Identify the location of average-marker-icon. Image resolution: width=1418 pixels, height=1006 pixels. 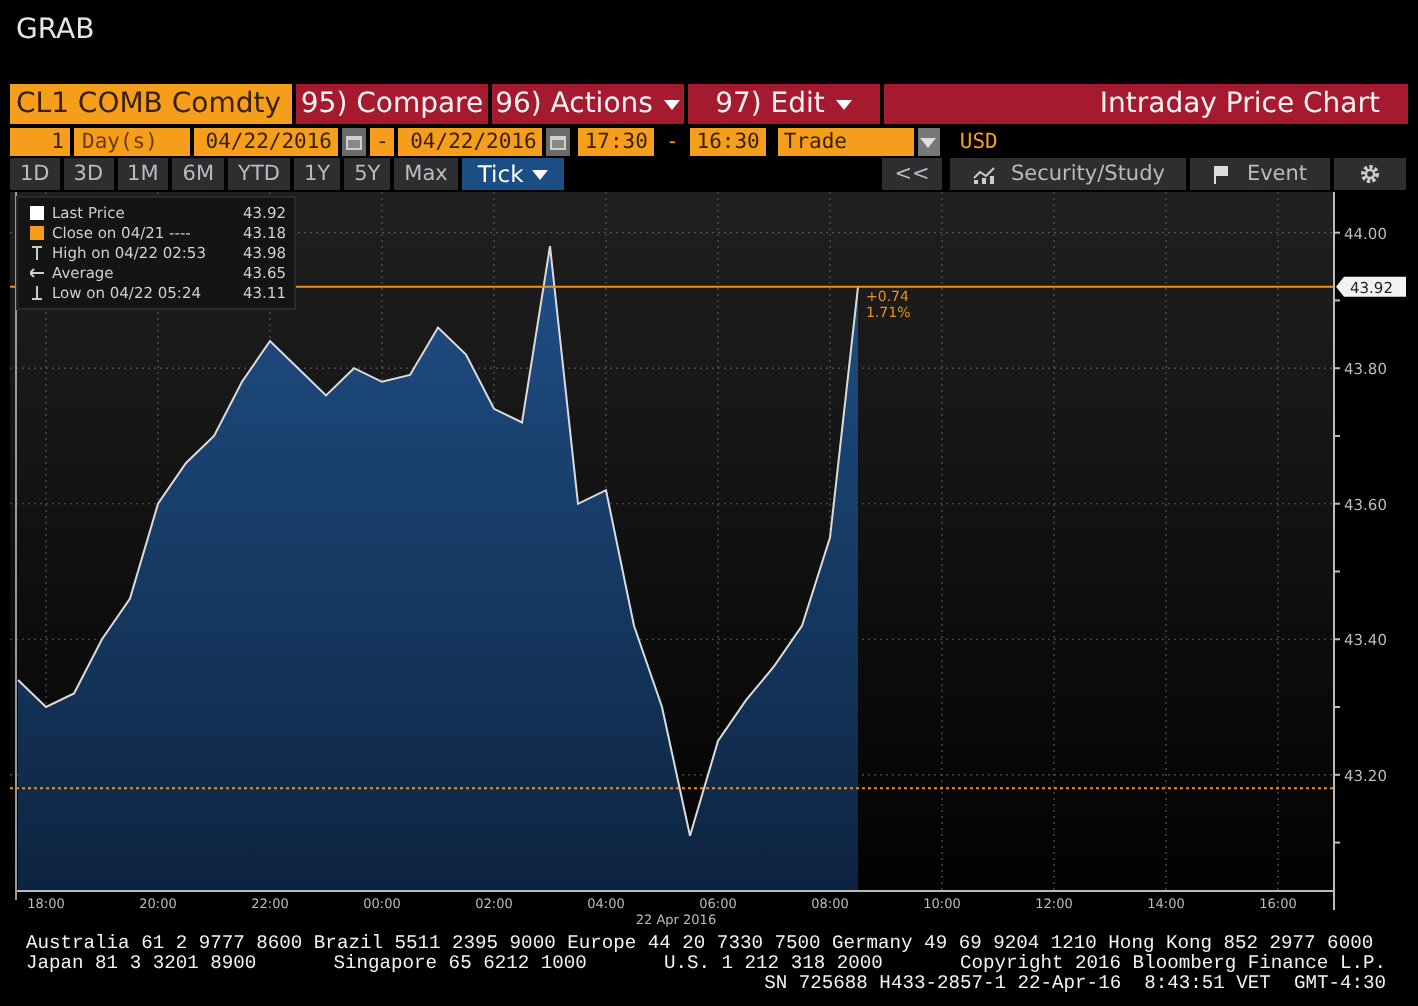
(37, 273).